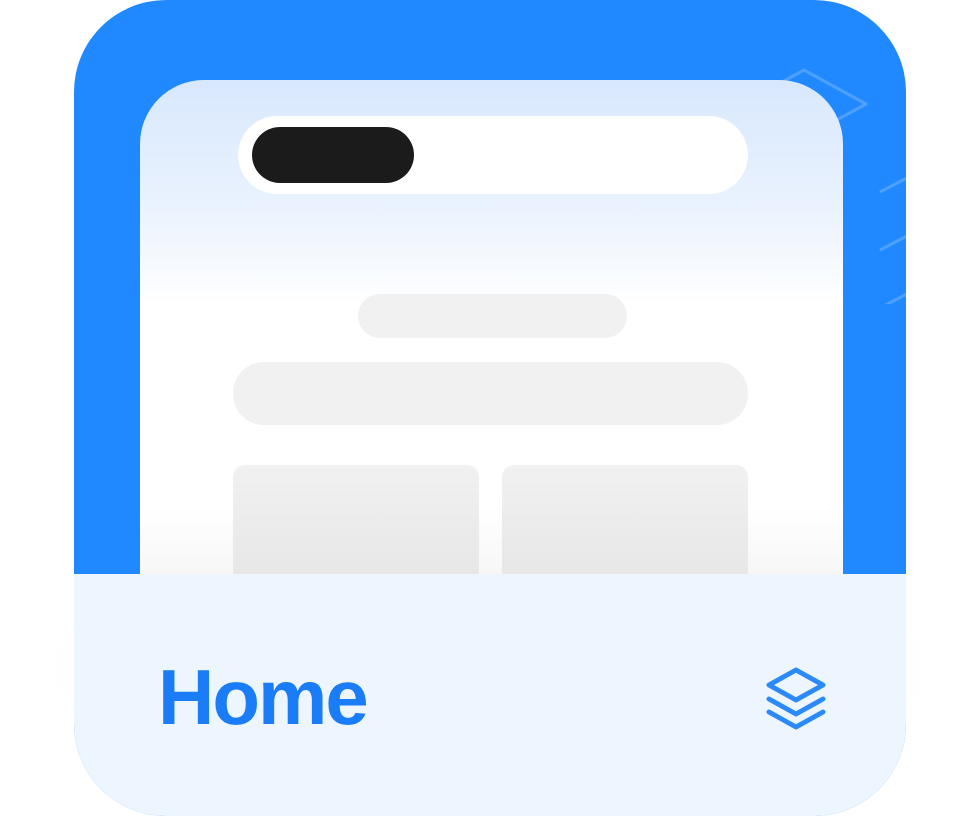 The image size is (980, 816). I want to click on text-line-placeholder-short, so click(492, 316).